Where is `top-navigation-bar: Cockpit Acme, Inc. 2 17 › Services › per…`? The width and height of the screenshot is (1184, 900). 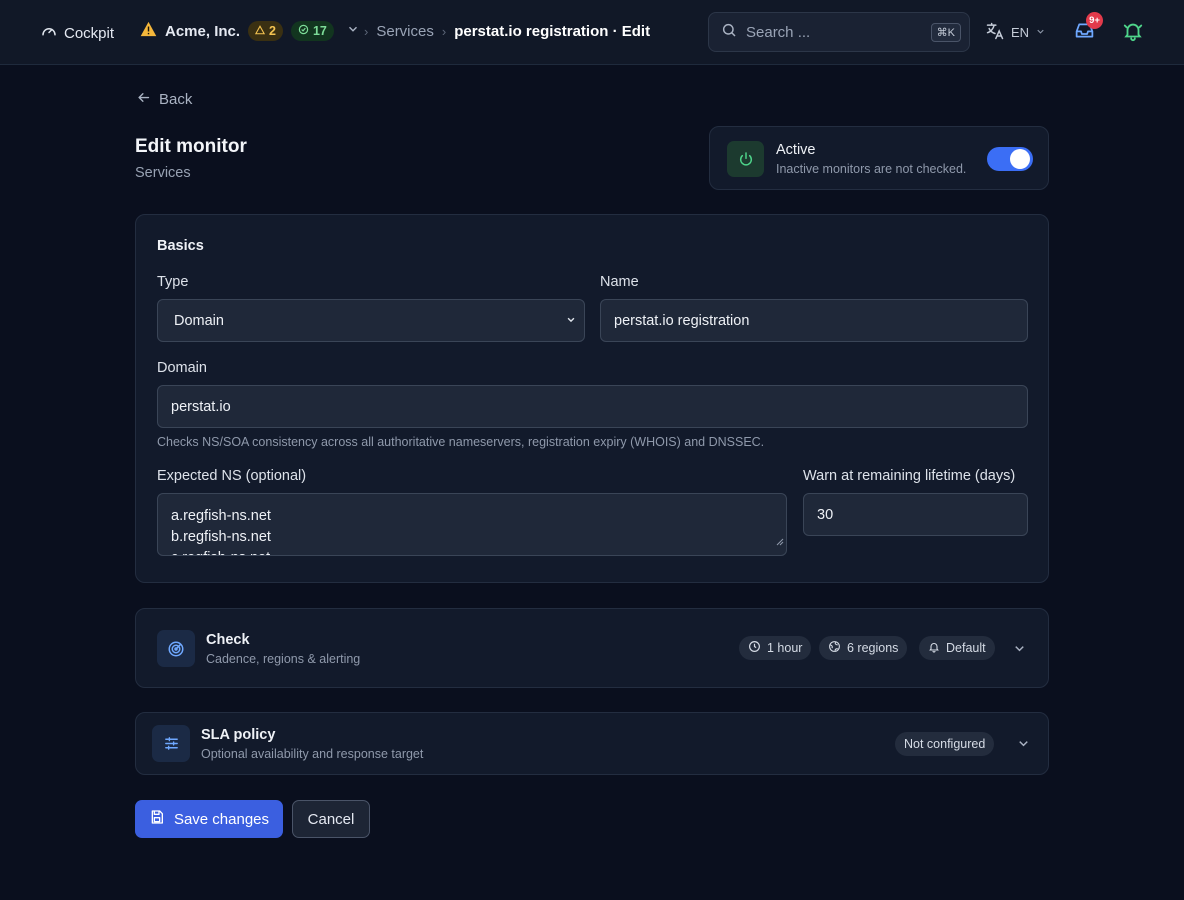 top-navigation-bar: Cockpit Acme, Inc. 2 17 › Services › per… is located at coordinates (592, 32).